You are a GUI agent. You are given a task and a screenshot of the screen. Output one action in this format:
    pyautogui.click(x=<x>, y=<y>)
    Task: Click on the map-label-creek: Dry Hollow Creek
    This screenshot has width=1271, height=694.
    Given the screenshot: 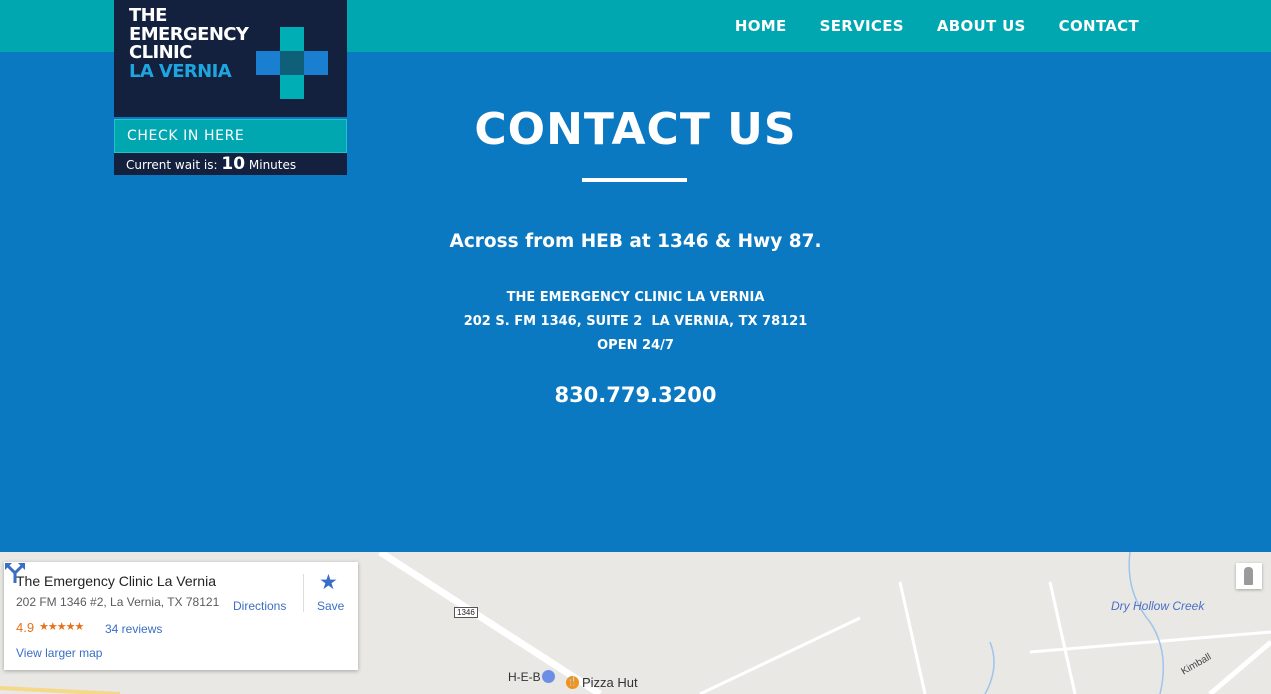 What is the action you would take?
    pyautogui.click(x=1158, y=606)
    